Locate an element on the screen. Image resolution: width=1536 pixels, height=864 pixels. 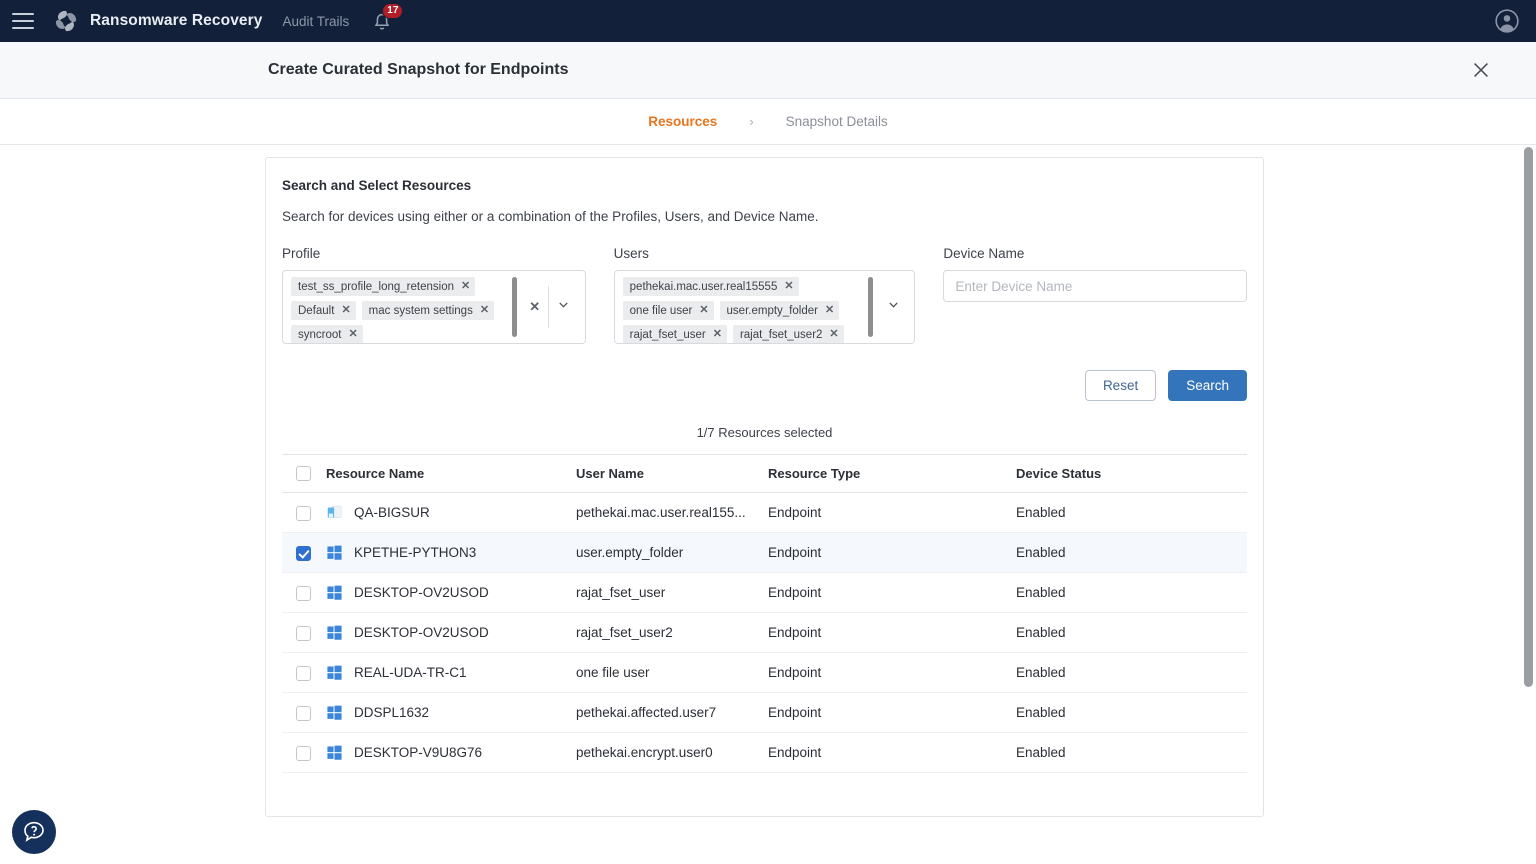
notification-bell-icon: 17 is located at coordinates (387, 18).